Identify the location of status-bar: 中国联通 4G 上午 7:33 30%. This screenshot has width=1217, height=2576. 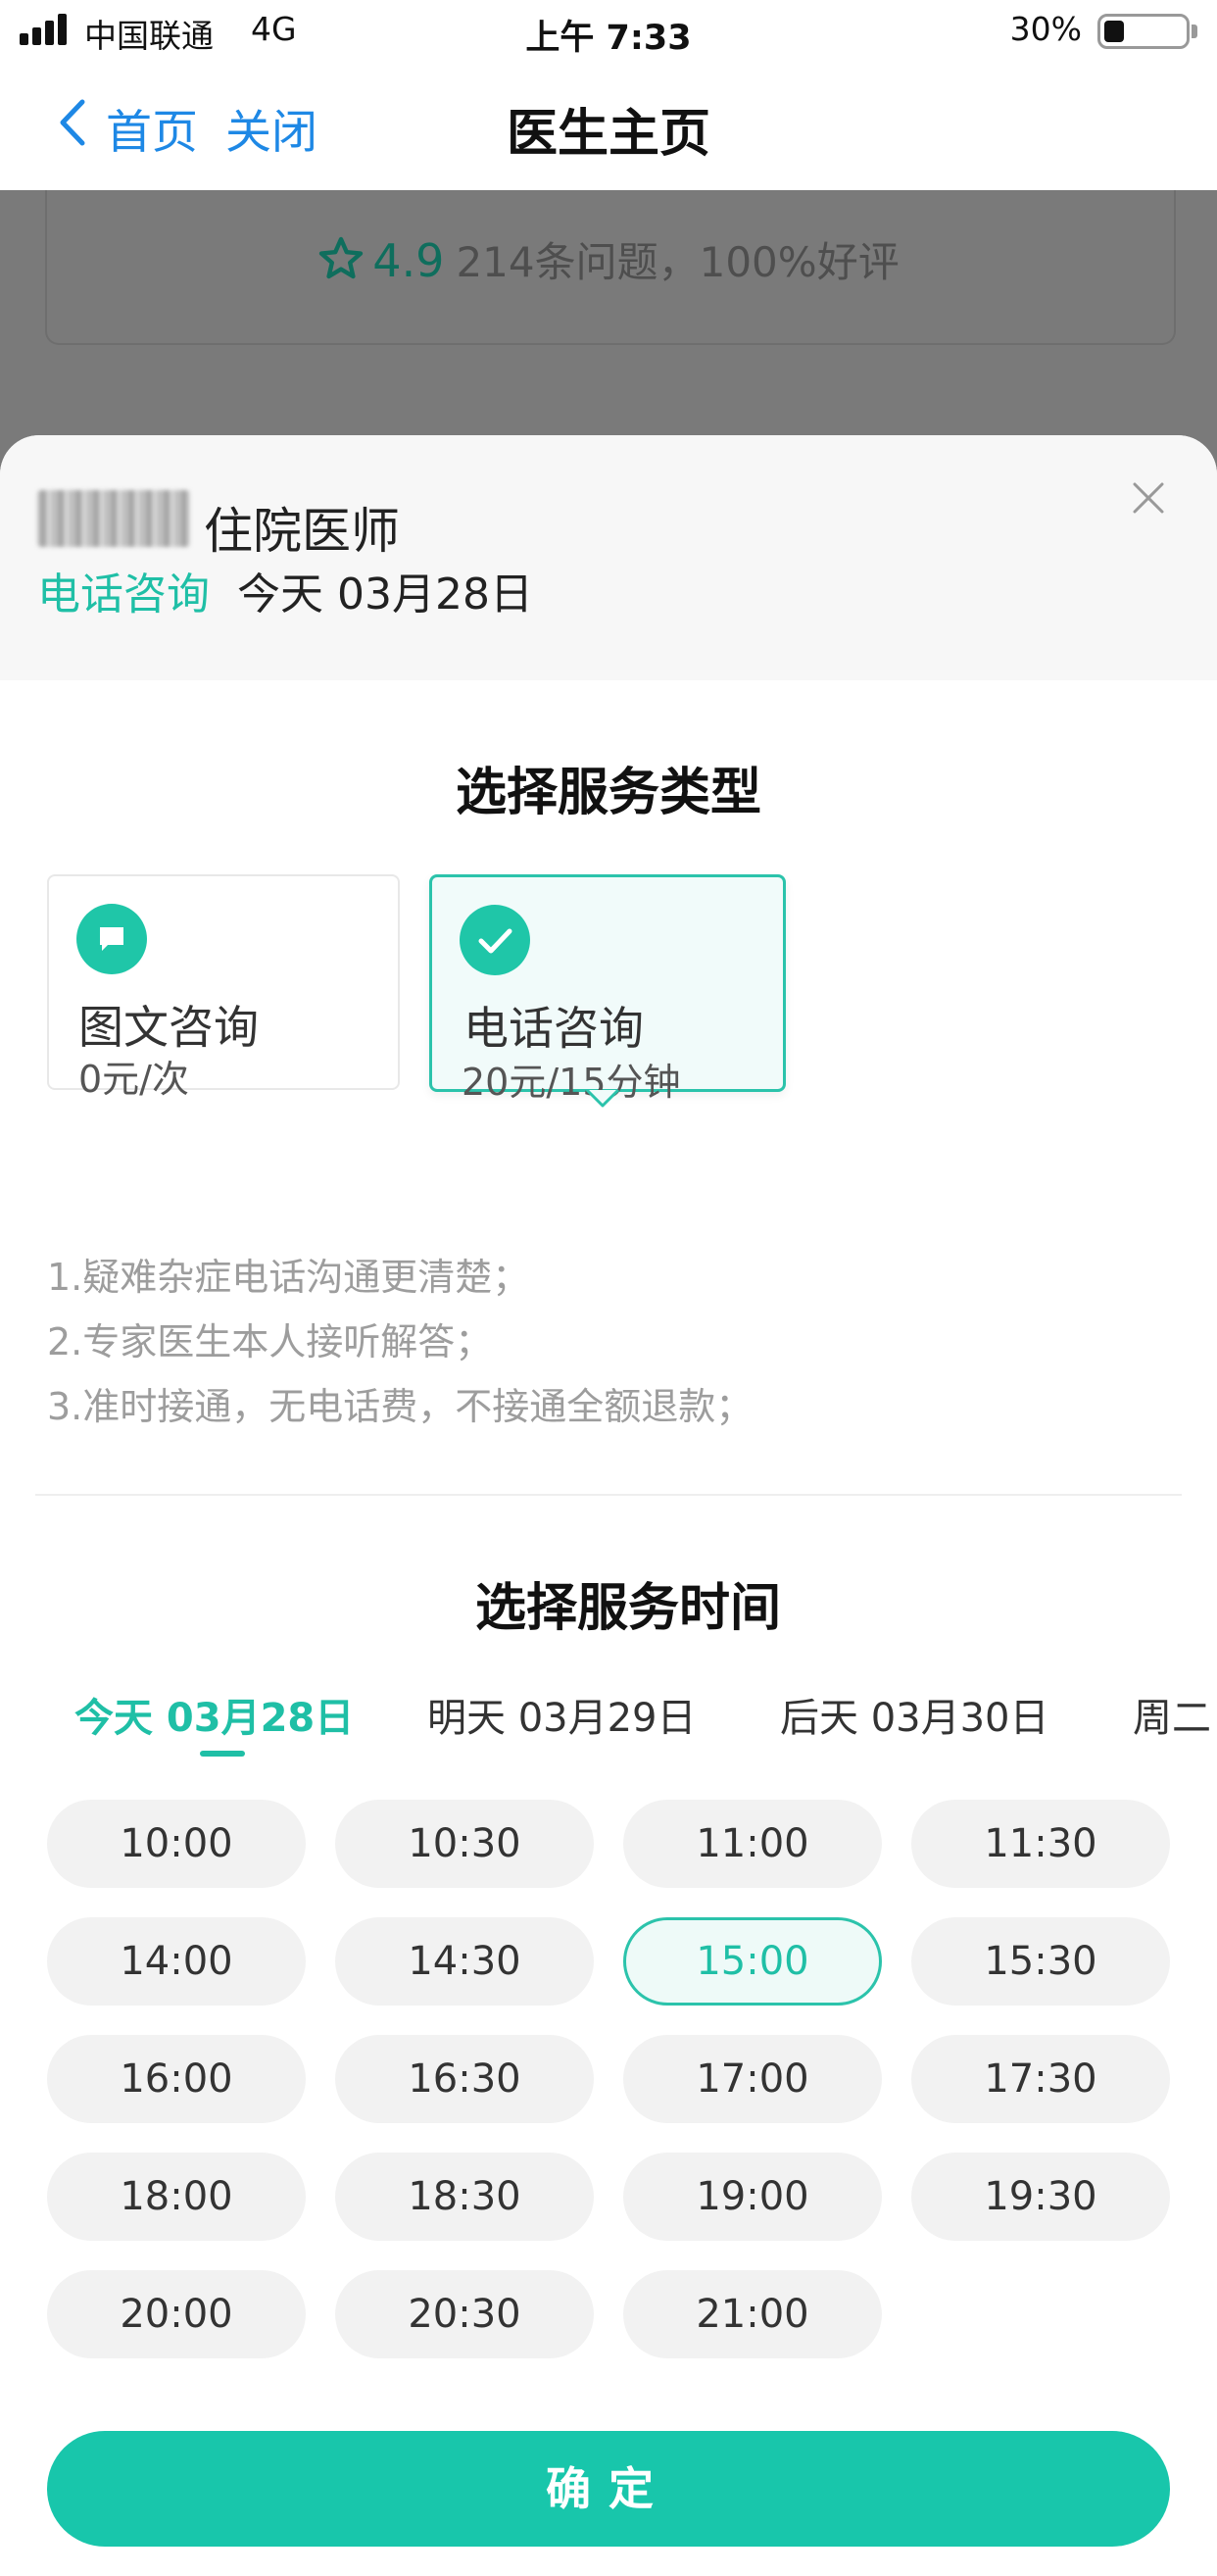
(608, 30).